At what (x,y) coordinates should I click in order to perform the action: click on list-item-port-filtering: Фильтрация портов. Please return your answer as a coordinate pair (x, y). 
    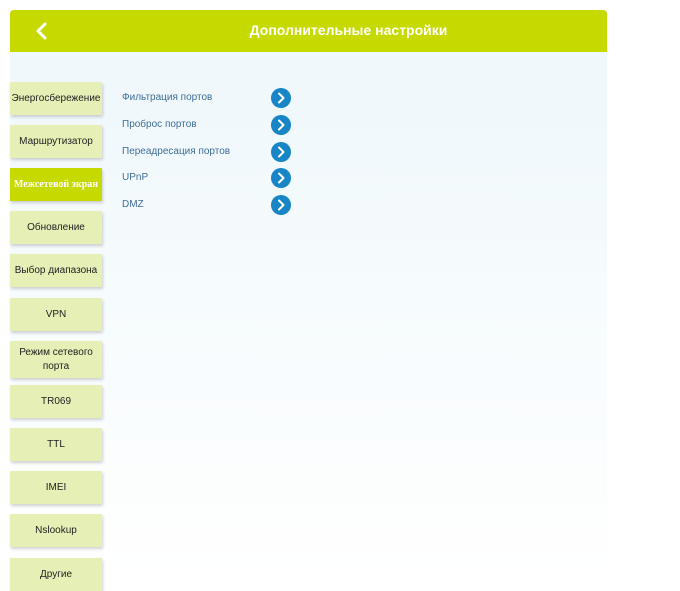
    Looking at the image, I should click on (209, 98).